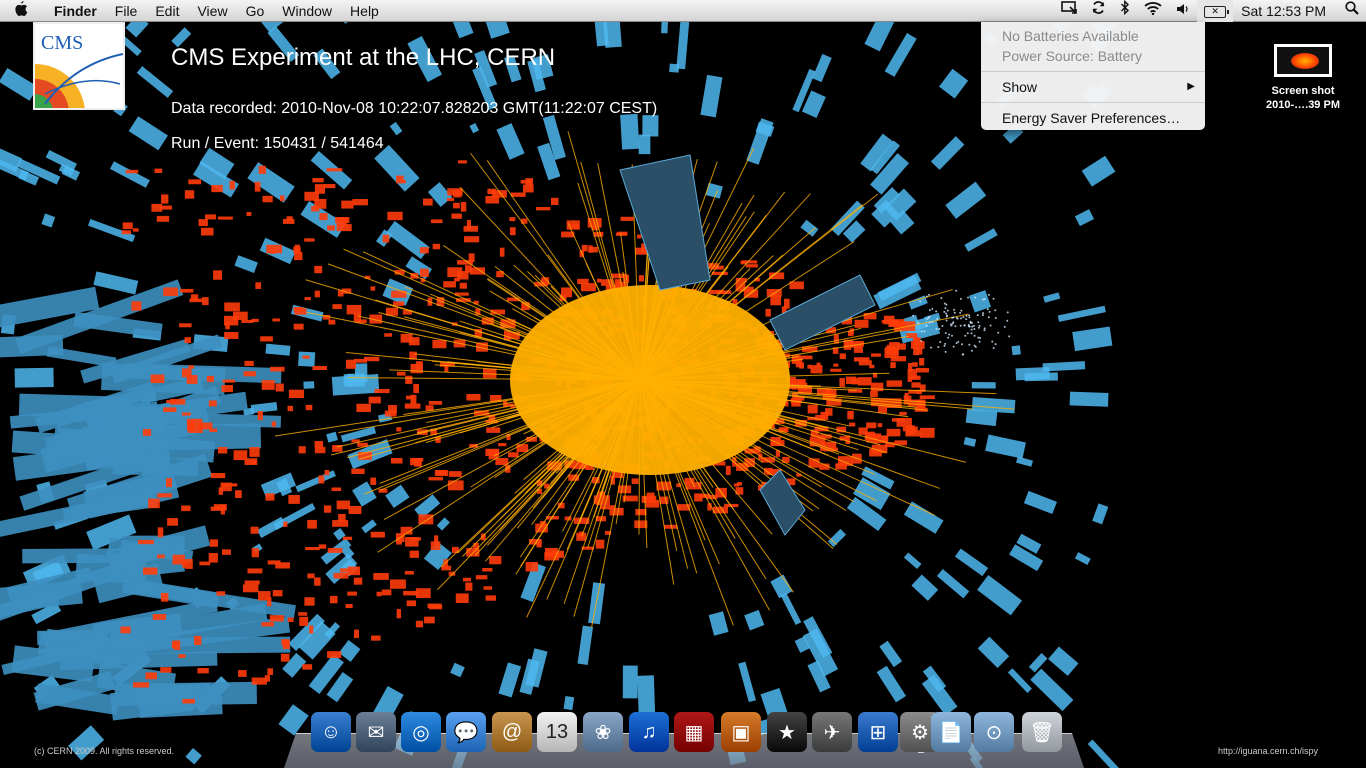 The height and width of the screenshot is (768, 1366). Describe the element at coordinates (363, 57) in the screenshot. I see `event-title: CMS Experiment at the LHC, CERN` at that location.